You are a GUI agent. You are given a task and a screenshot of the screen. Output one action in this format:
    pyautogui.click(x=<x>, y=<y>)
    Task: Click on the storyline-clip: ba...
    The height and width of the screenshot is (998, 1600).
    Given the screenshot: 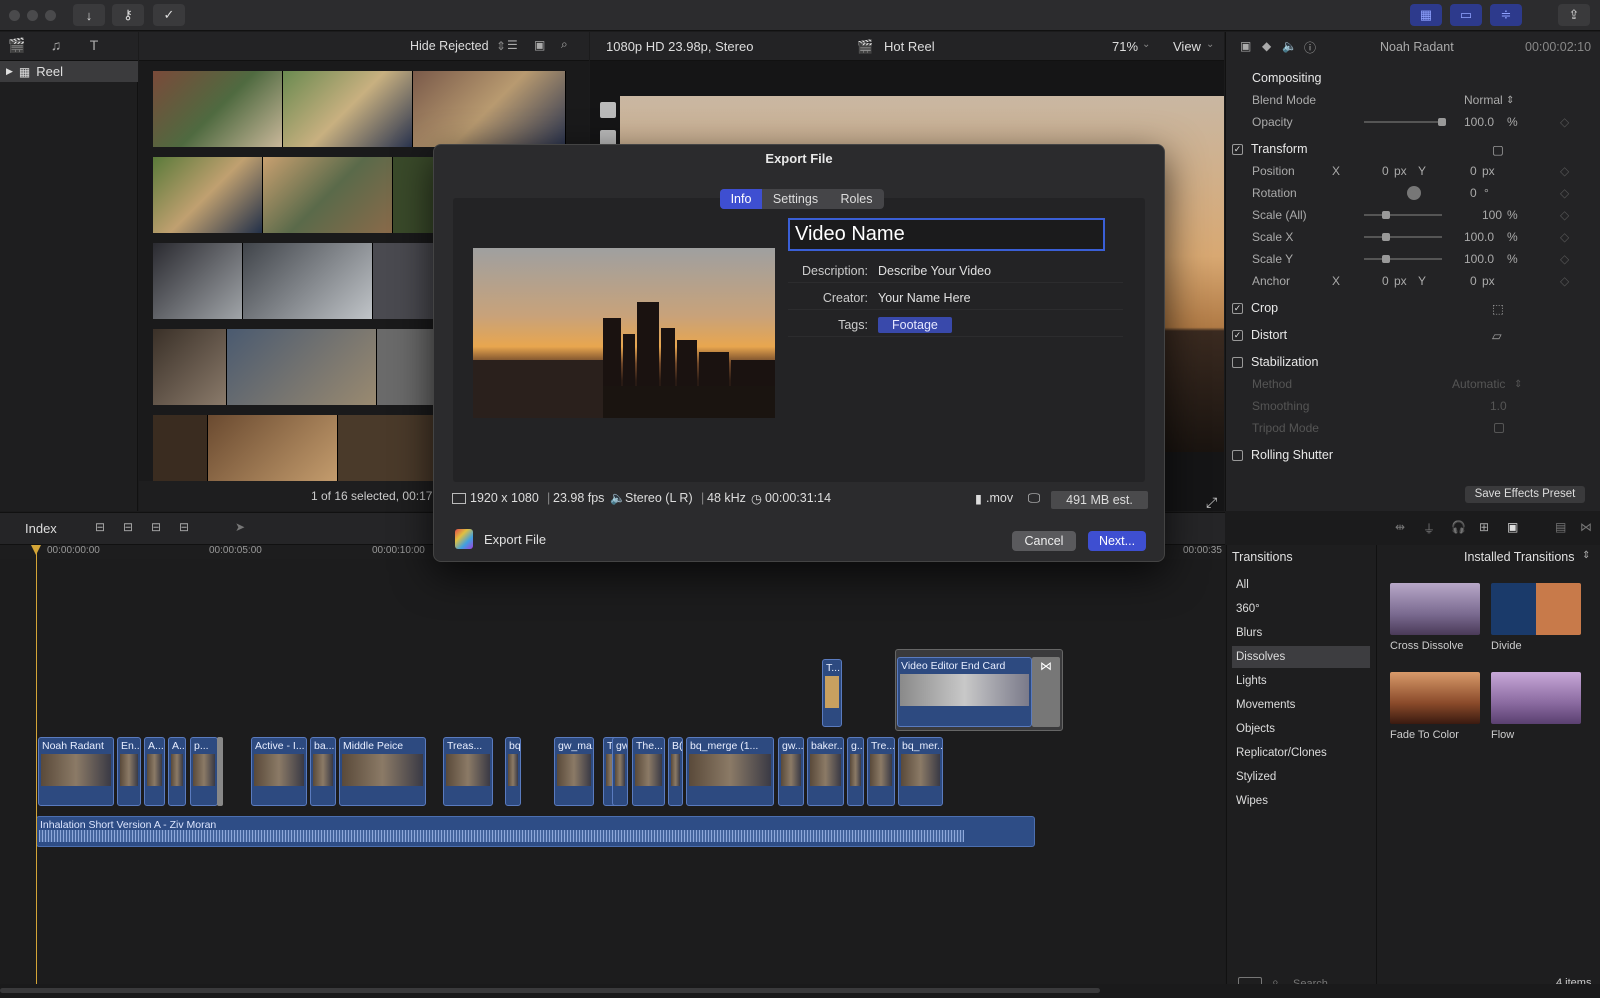 What is the action you would take?
    pyautogui.click(x=323, y=771)
    